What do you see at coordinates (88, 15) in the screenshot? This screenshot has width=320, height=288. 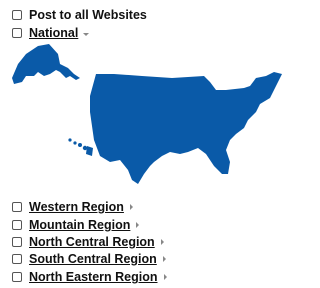 I see `post-to-all-websites-label: Post to all Websites` at bounding box center [88, 15].